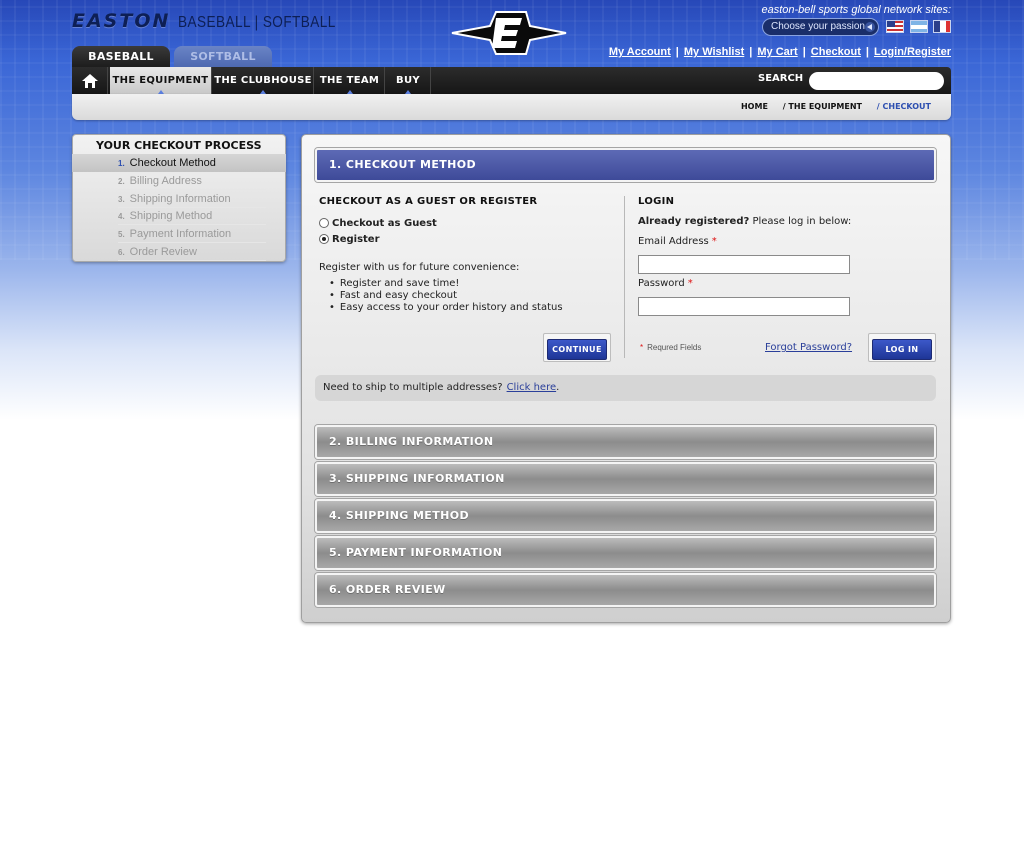 This screenshot has height=847, width=1024. What do you see at coordinates (121, 181) in the screenshot?
I see `progress-step-number: 2.` at bounding box center [121, 181].